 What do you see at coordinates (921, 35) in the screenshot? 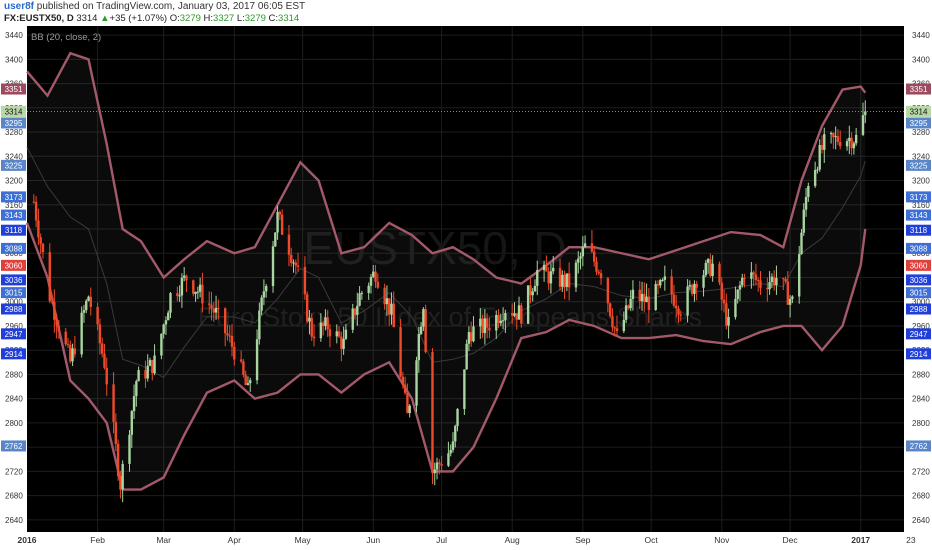
I see `y-tick-label: 3440` at bounding box center [921, 35].